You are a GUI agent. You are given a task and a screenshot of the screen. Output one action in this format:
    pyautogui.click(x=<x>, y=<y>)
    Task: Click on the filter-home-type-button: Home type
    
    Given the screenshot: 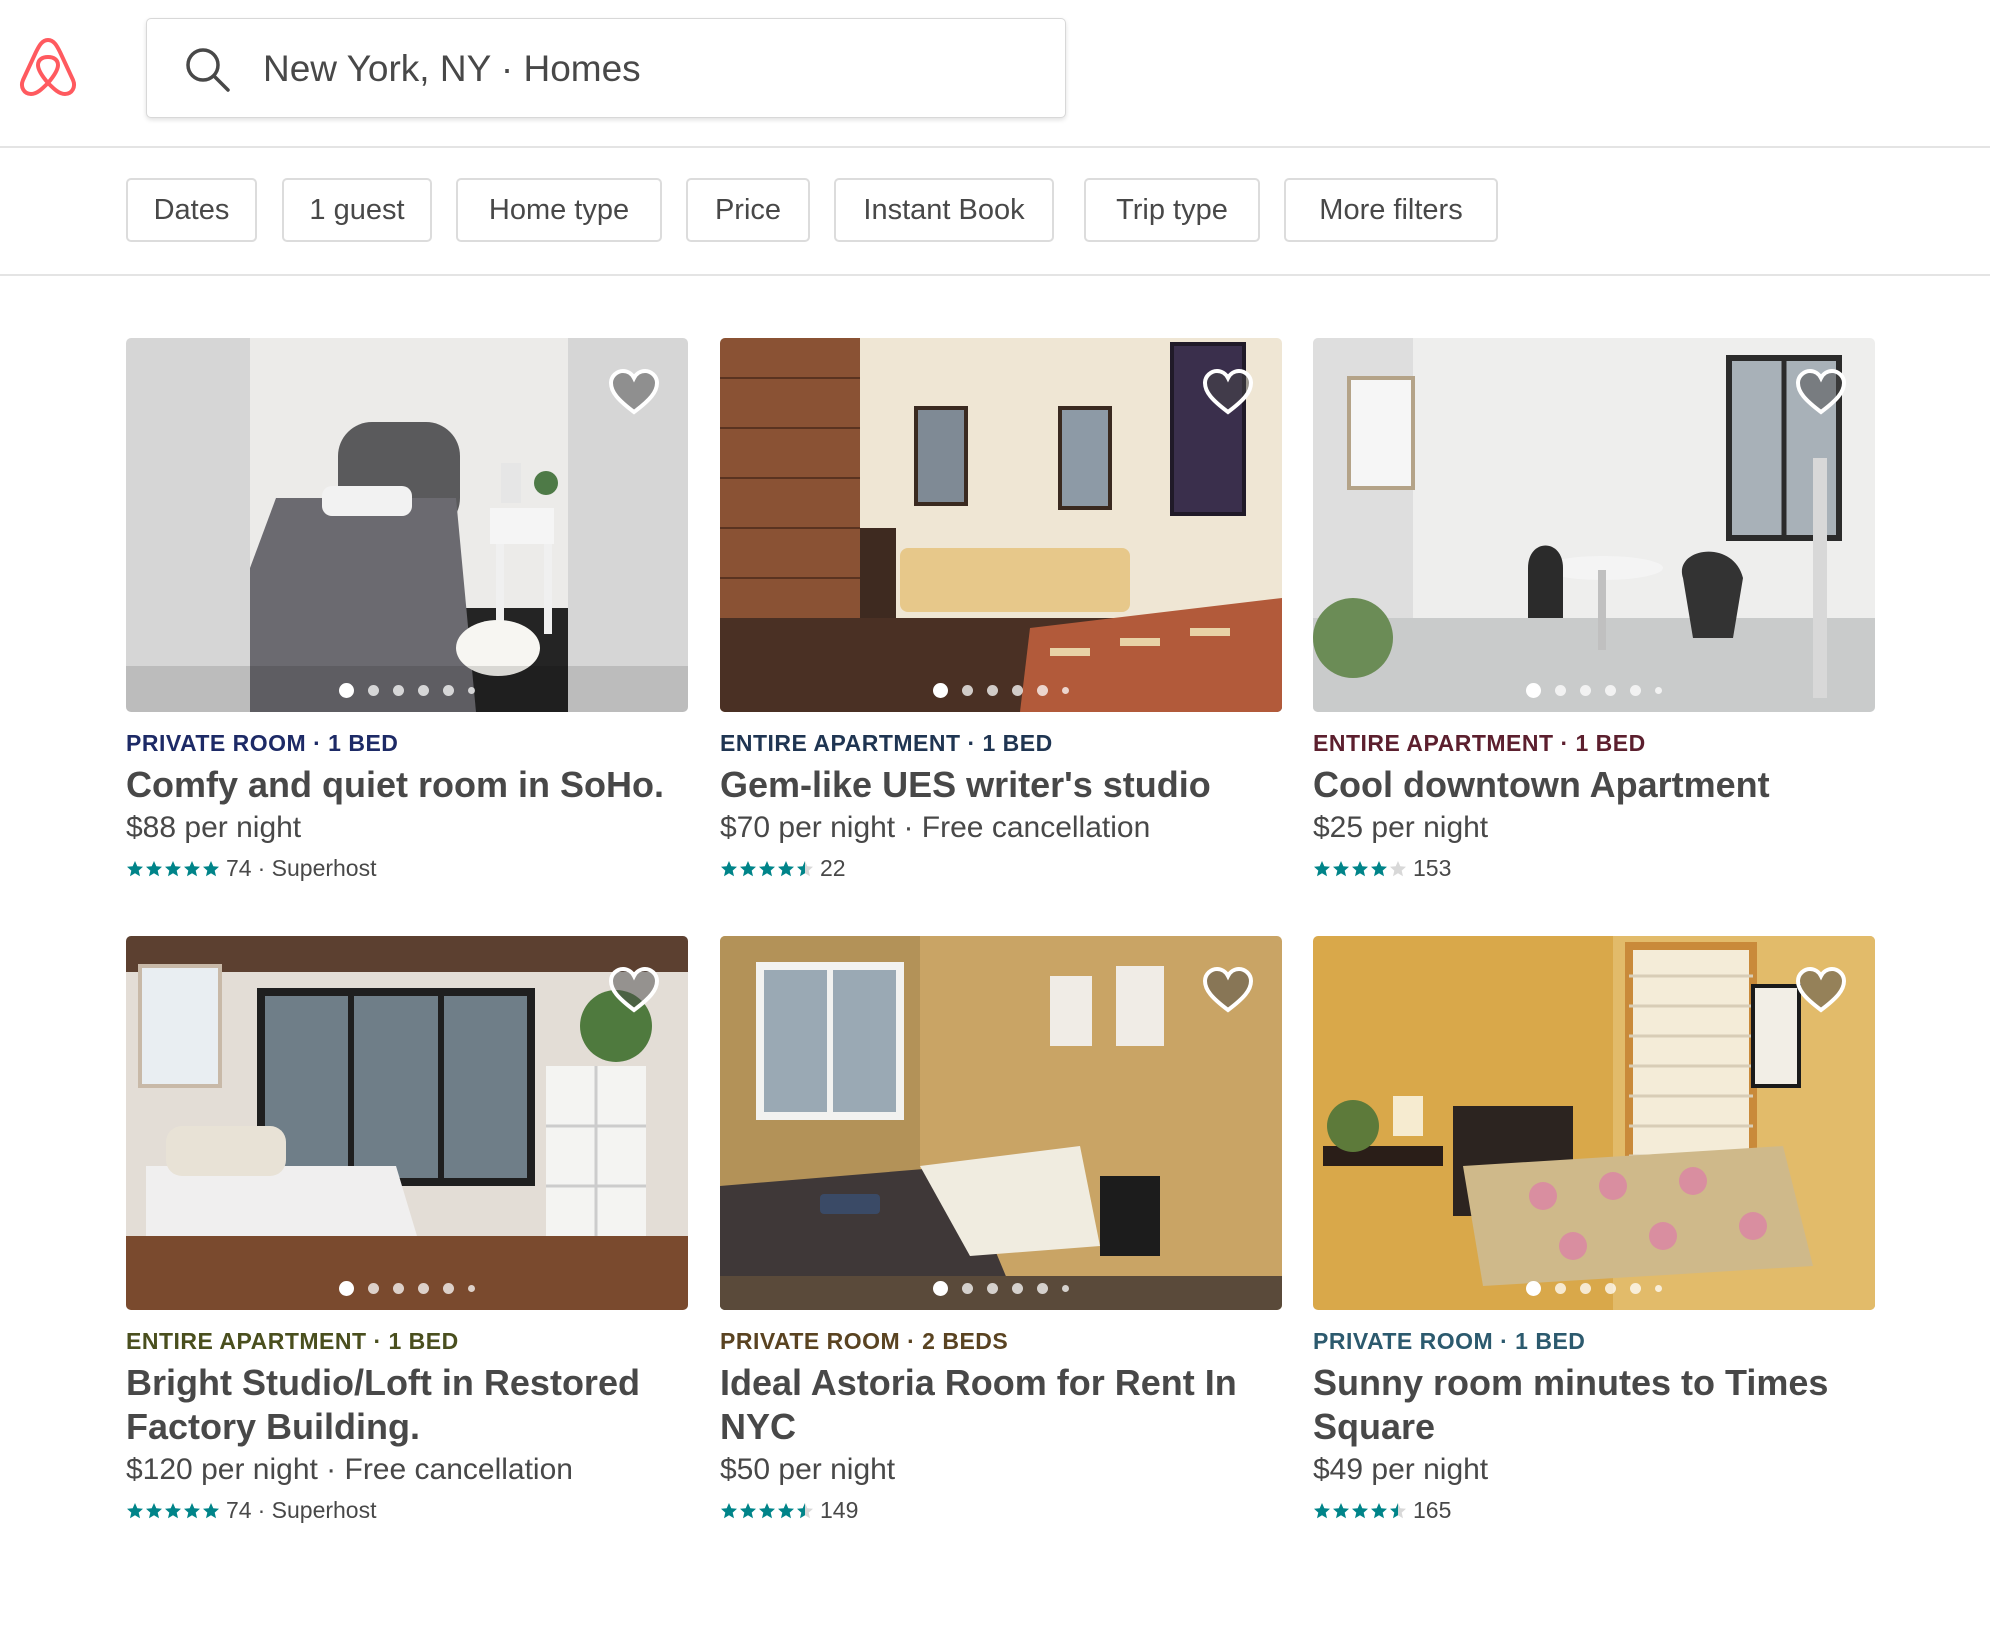 What is the action you would take?
    pyautogui.click(x=559, y=210)
    